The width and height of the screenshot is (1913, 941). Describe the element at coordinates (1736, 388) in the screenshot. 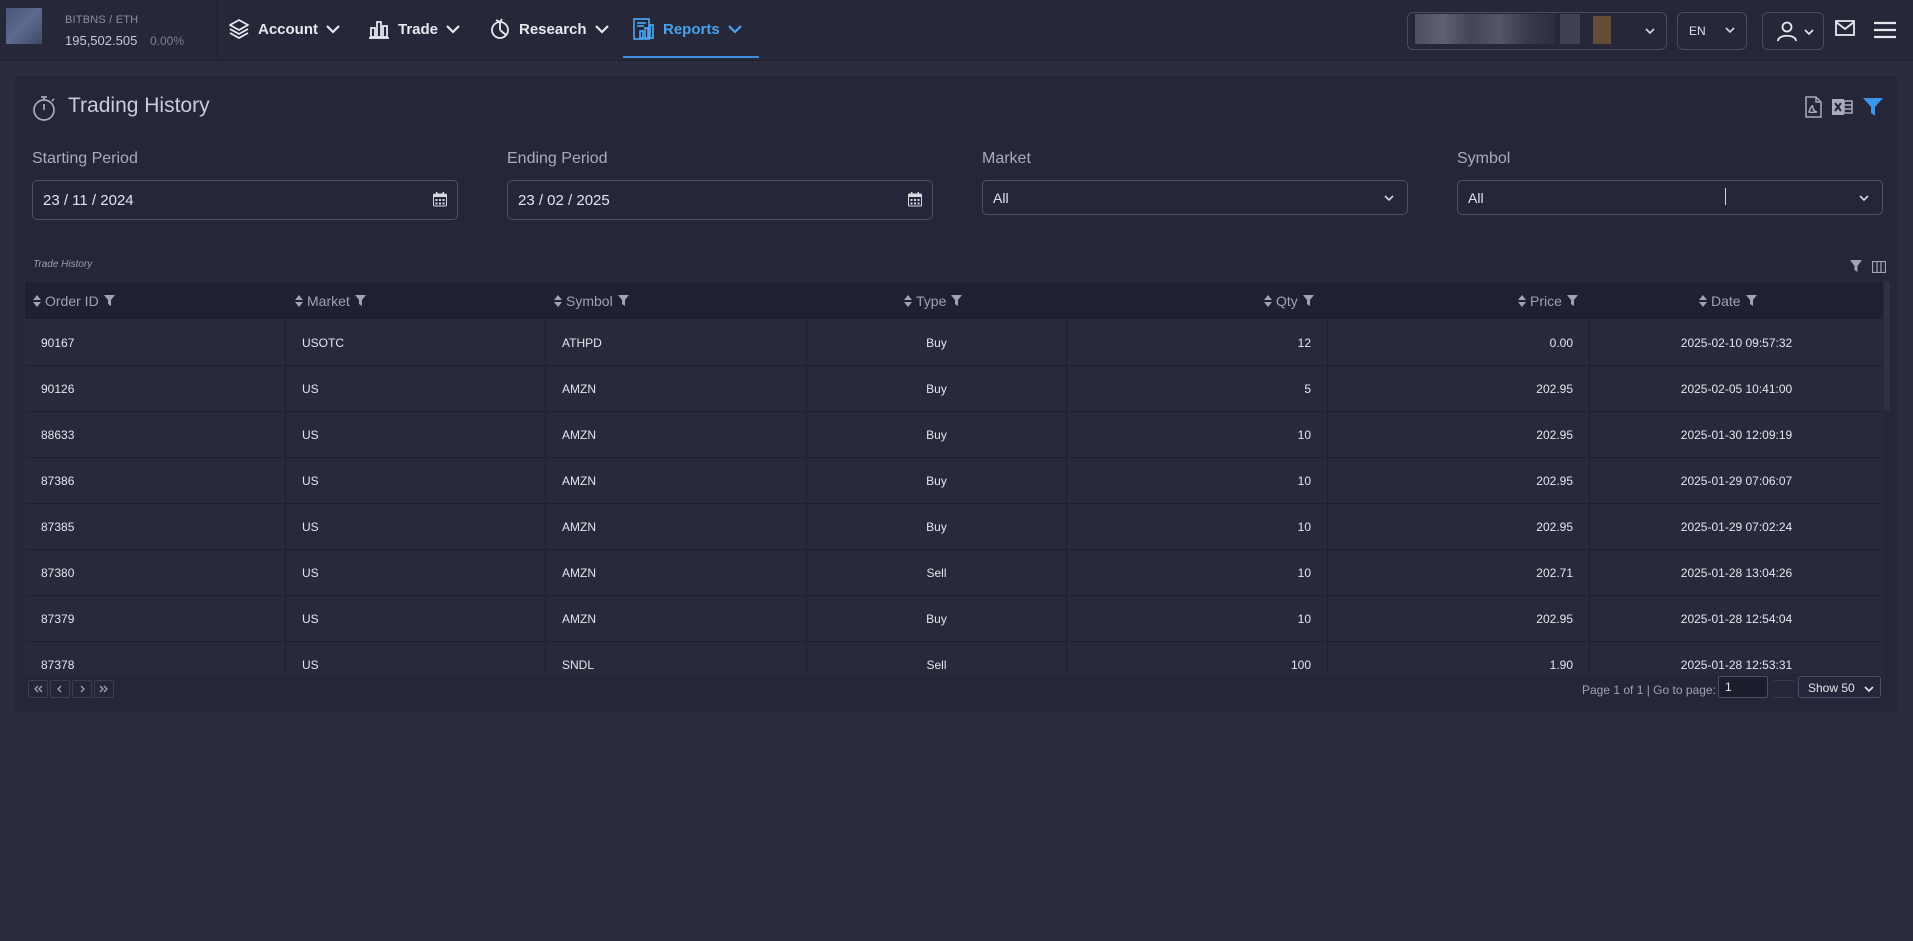

I see `cell-date: 2025-02-05 10:41:00` at that location.